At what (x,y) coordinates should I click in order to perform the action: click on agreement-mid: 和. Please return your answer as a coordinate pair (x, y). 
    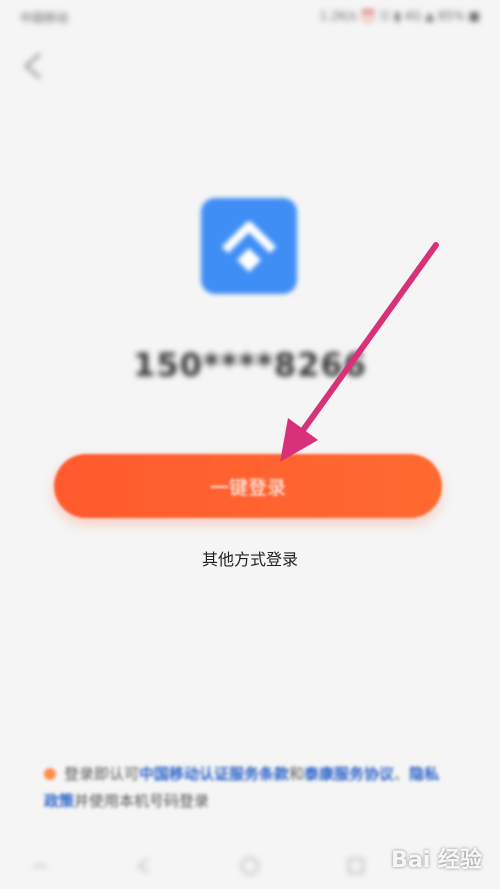
    Looking at the image, I should click on (297, 774).